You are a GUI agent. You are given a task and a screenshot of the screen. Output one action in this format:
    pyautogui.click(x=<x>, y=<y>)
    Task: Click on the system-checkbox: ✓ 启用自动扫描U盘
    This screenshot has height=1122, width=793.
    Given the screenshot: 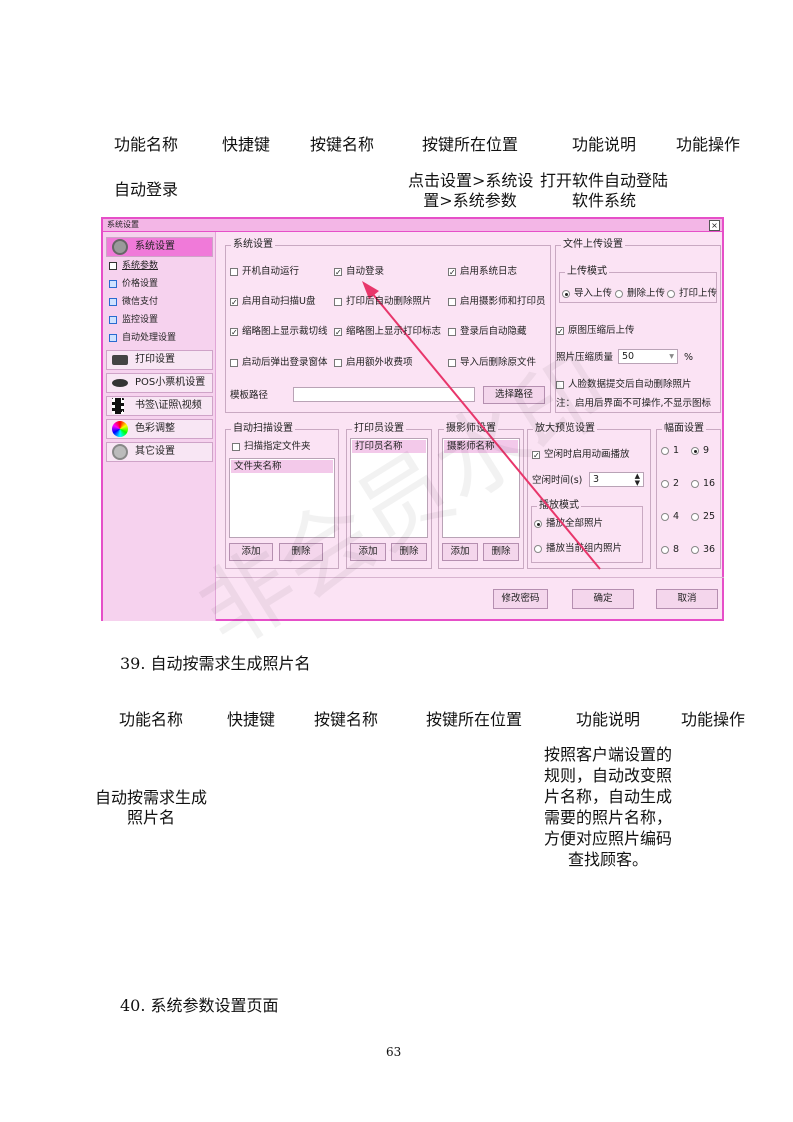 What is the action you would take?
    pyautogui.click(x=272, y=302)
    